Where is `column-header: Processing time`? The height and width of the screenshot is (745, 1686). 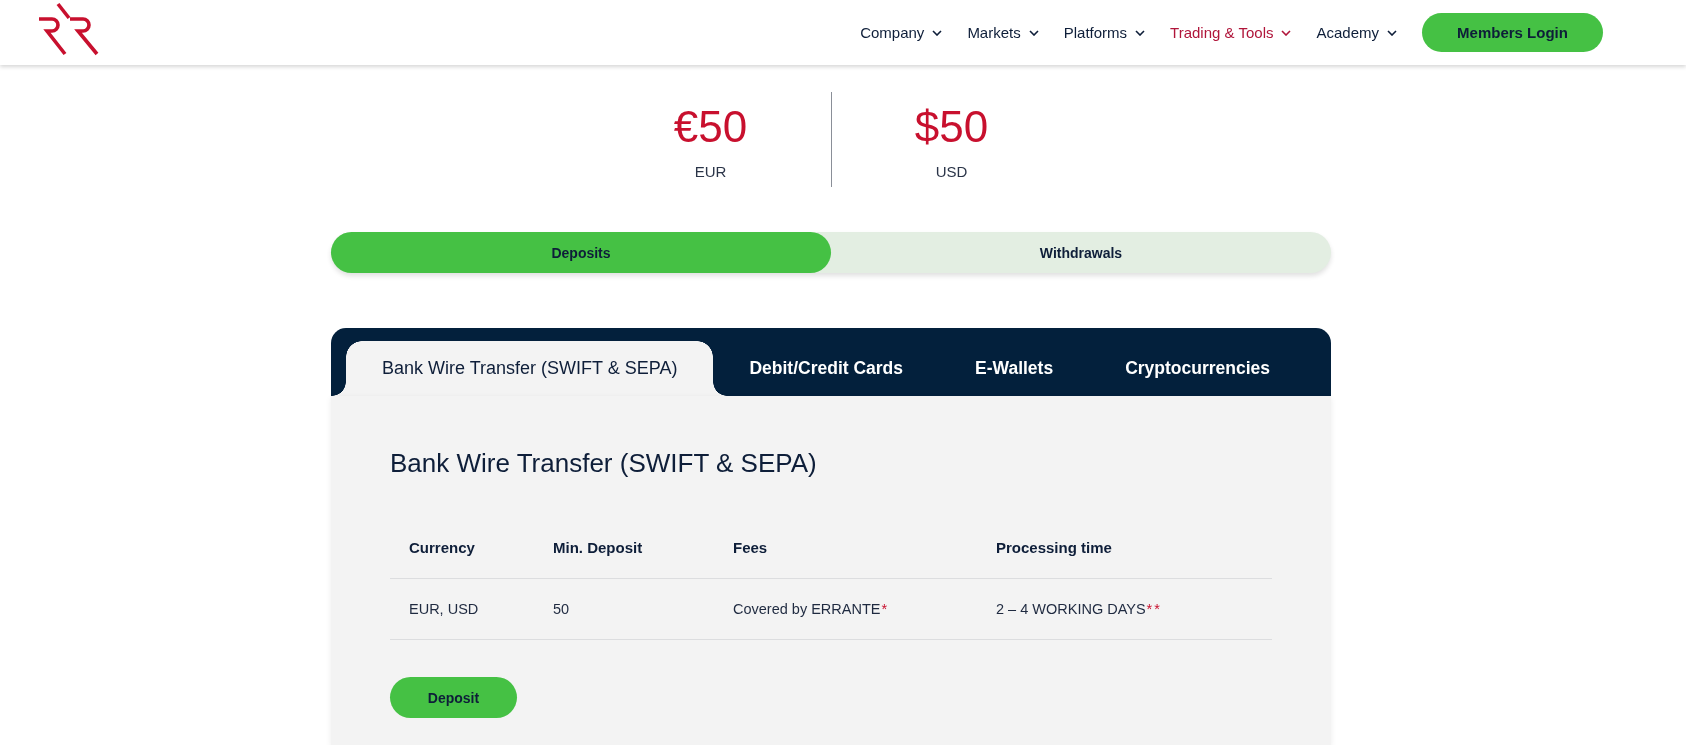
column-header: Processing time is located at coordinates (1054, 547).